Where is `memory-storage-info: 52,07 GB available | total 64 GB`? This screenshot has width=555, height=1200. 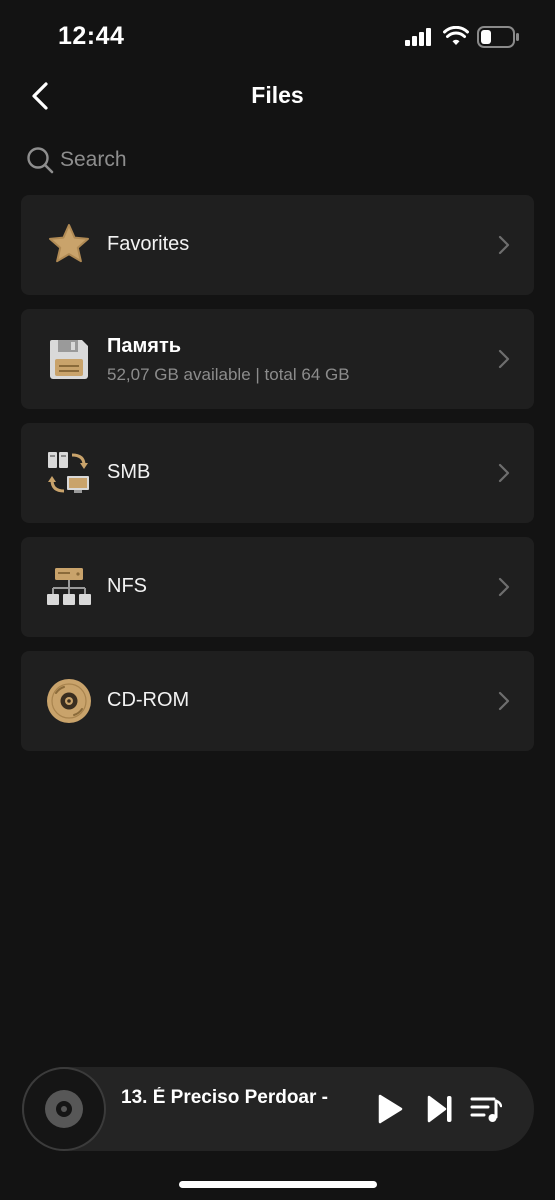
memory-storage-info: 52,07 GB available | total 64 GB is located at coordinates (228, 374).